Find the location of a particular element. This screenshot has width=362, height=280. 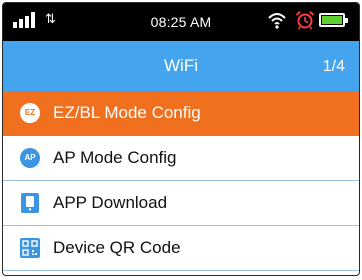

qr-code-icon is located at coordinates (30, 248).